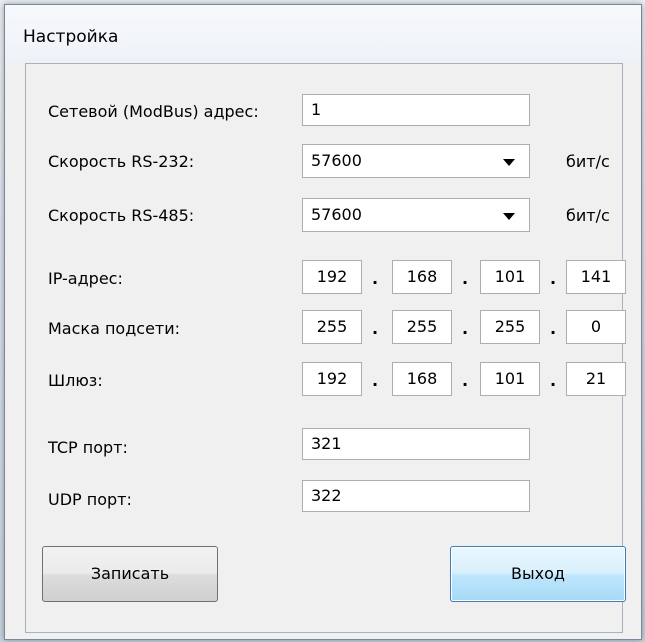 This screenshot has height=642, width=645. Describe the element at coordinates (588, 215) in the screenshot. I see `rs485-unit: бит/с` at that location.